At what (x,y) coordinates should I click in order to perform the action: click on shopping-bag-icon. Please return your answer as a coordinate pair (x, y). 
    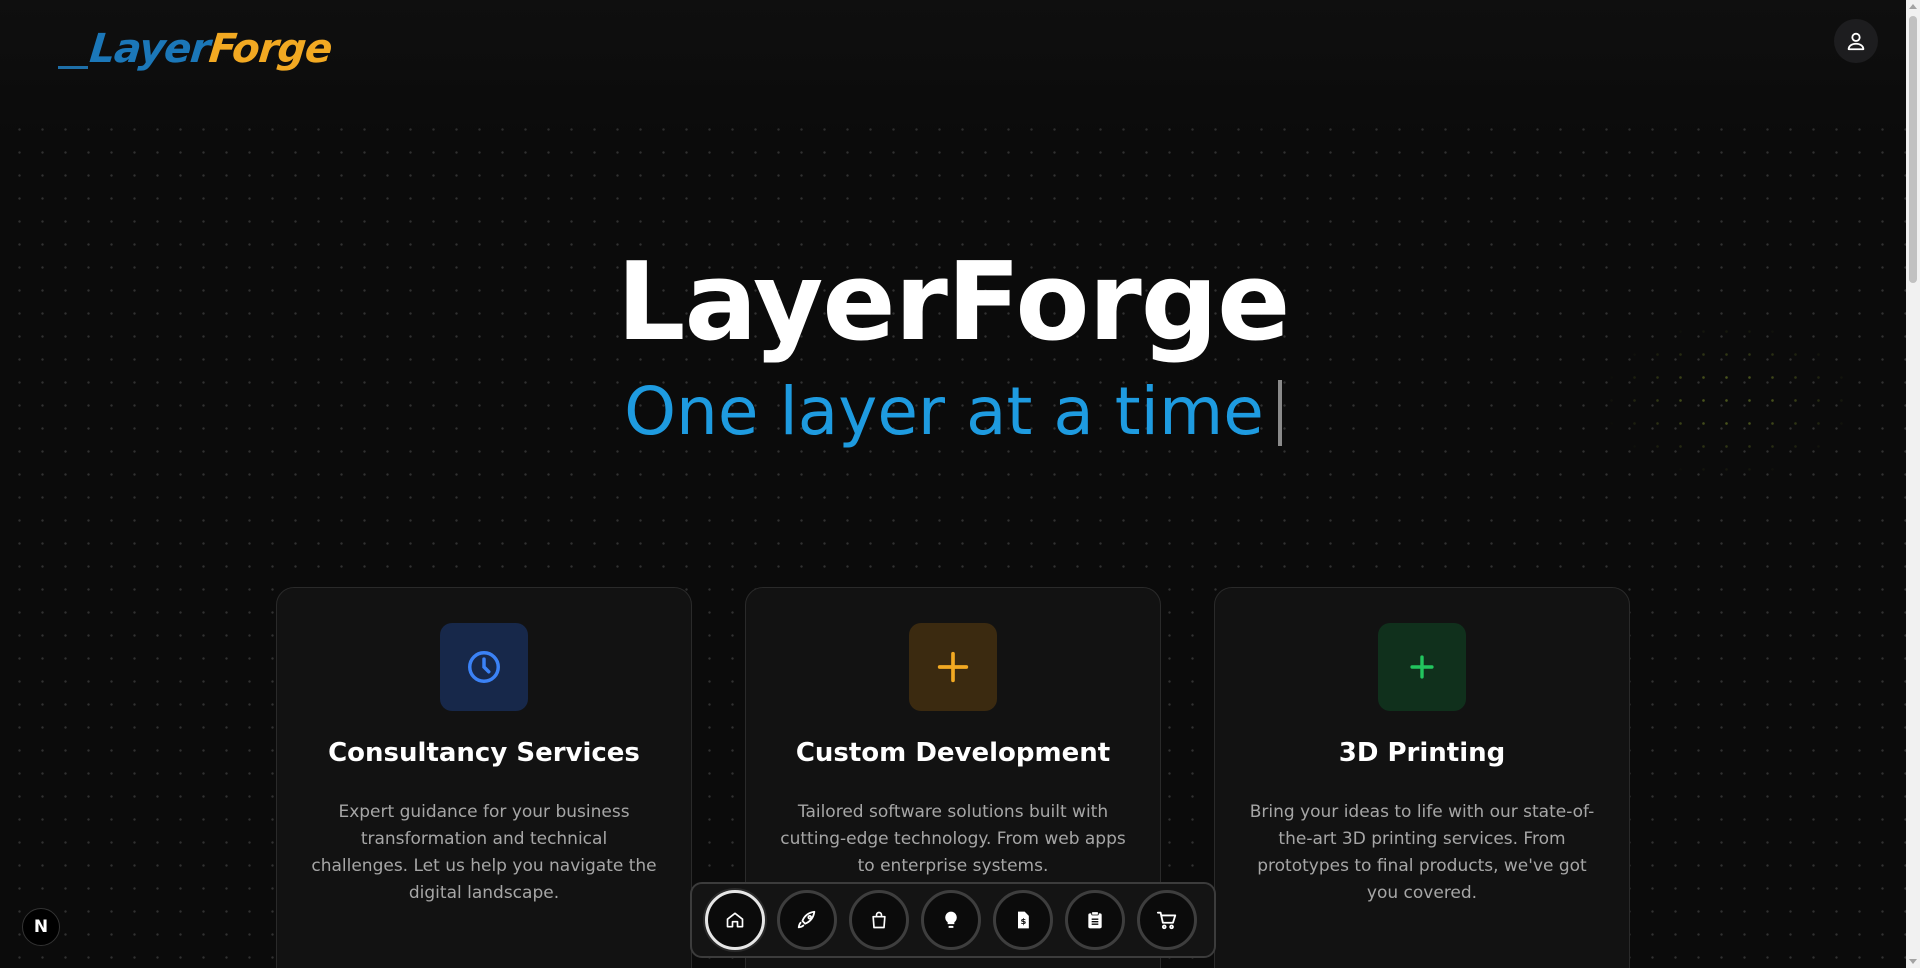
    Looking at the image, I should click on (879, 920).